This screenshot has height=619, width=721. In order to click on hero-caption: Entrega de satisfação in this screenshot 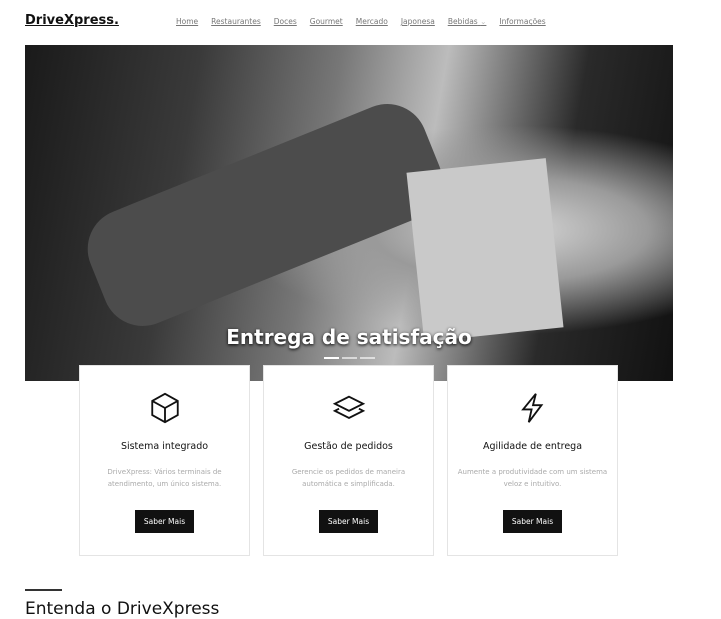, I will do `click(349, 337)`.